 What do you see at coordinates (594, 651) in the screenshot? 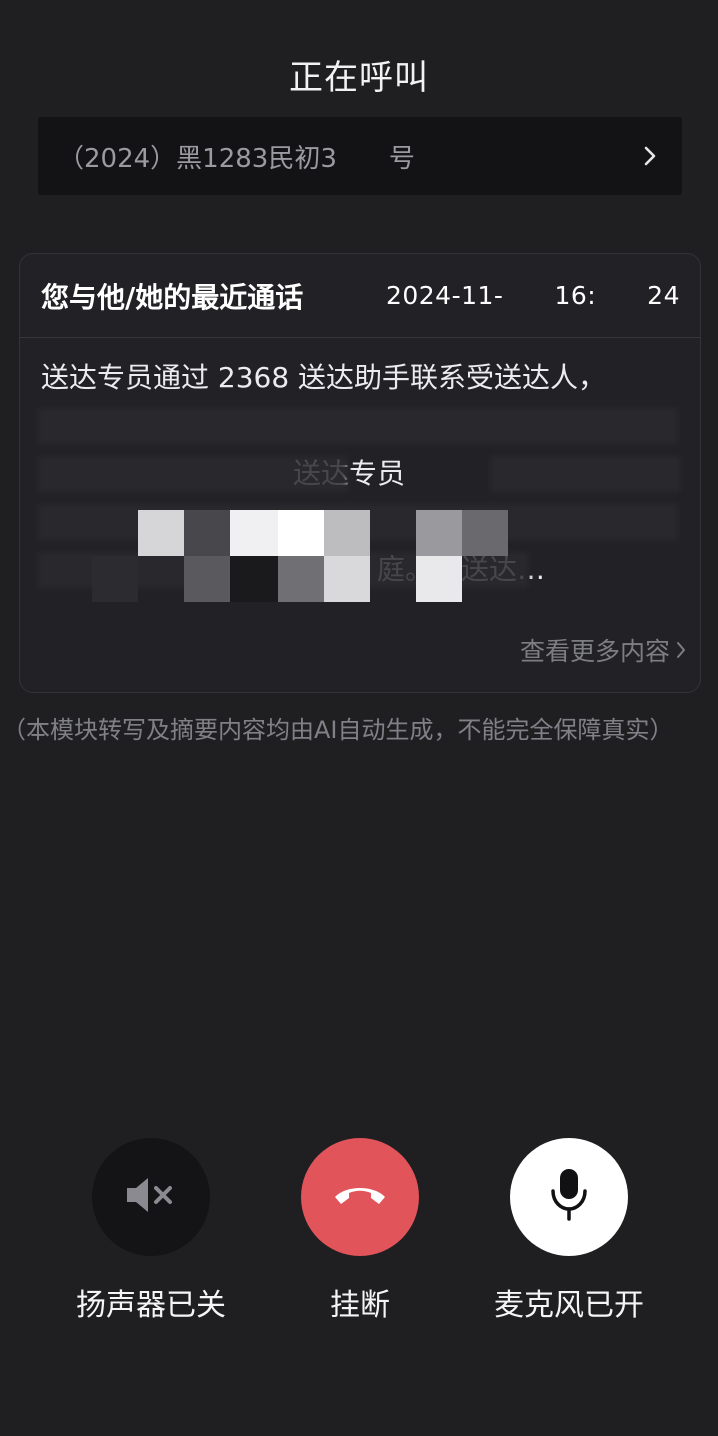
I see `view-more-label: 查看更多内容` at bounding box center [594, 651].